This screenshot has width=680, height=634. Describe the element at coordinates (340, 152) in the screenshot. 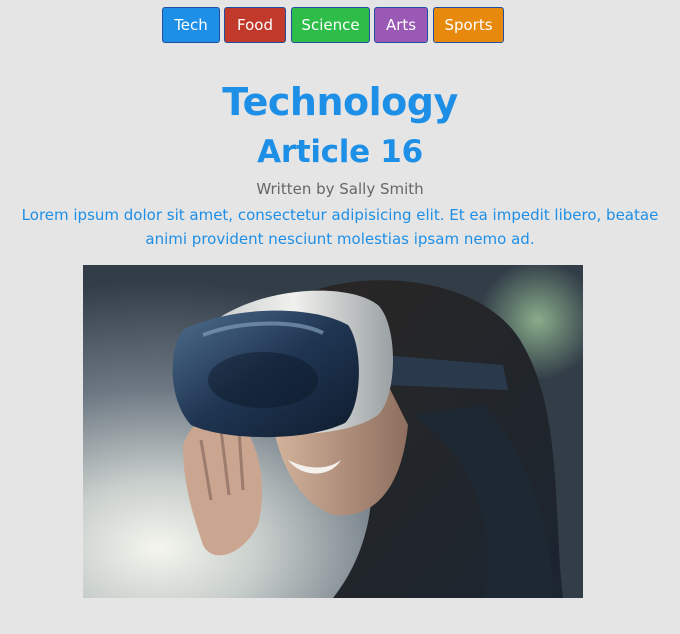

I see `article-title: Article 16` at that location.